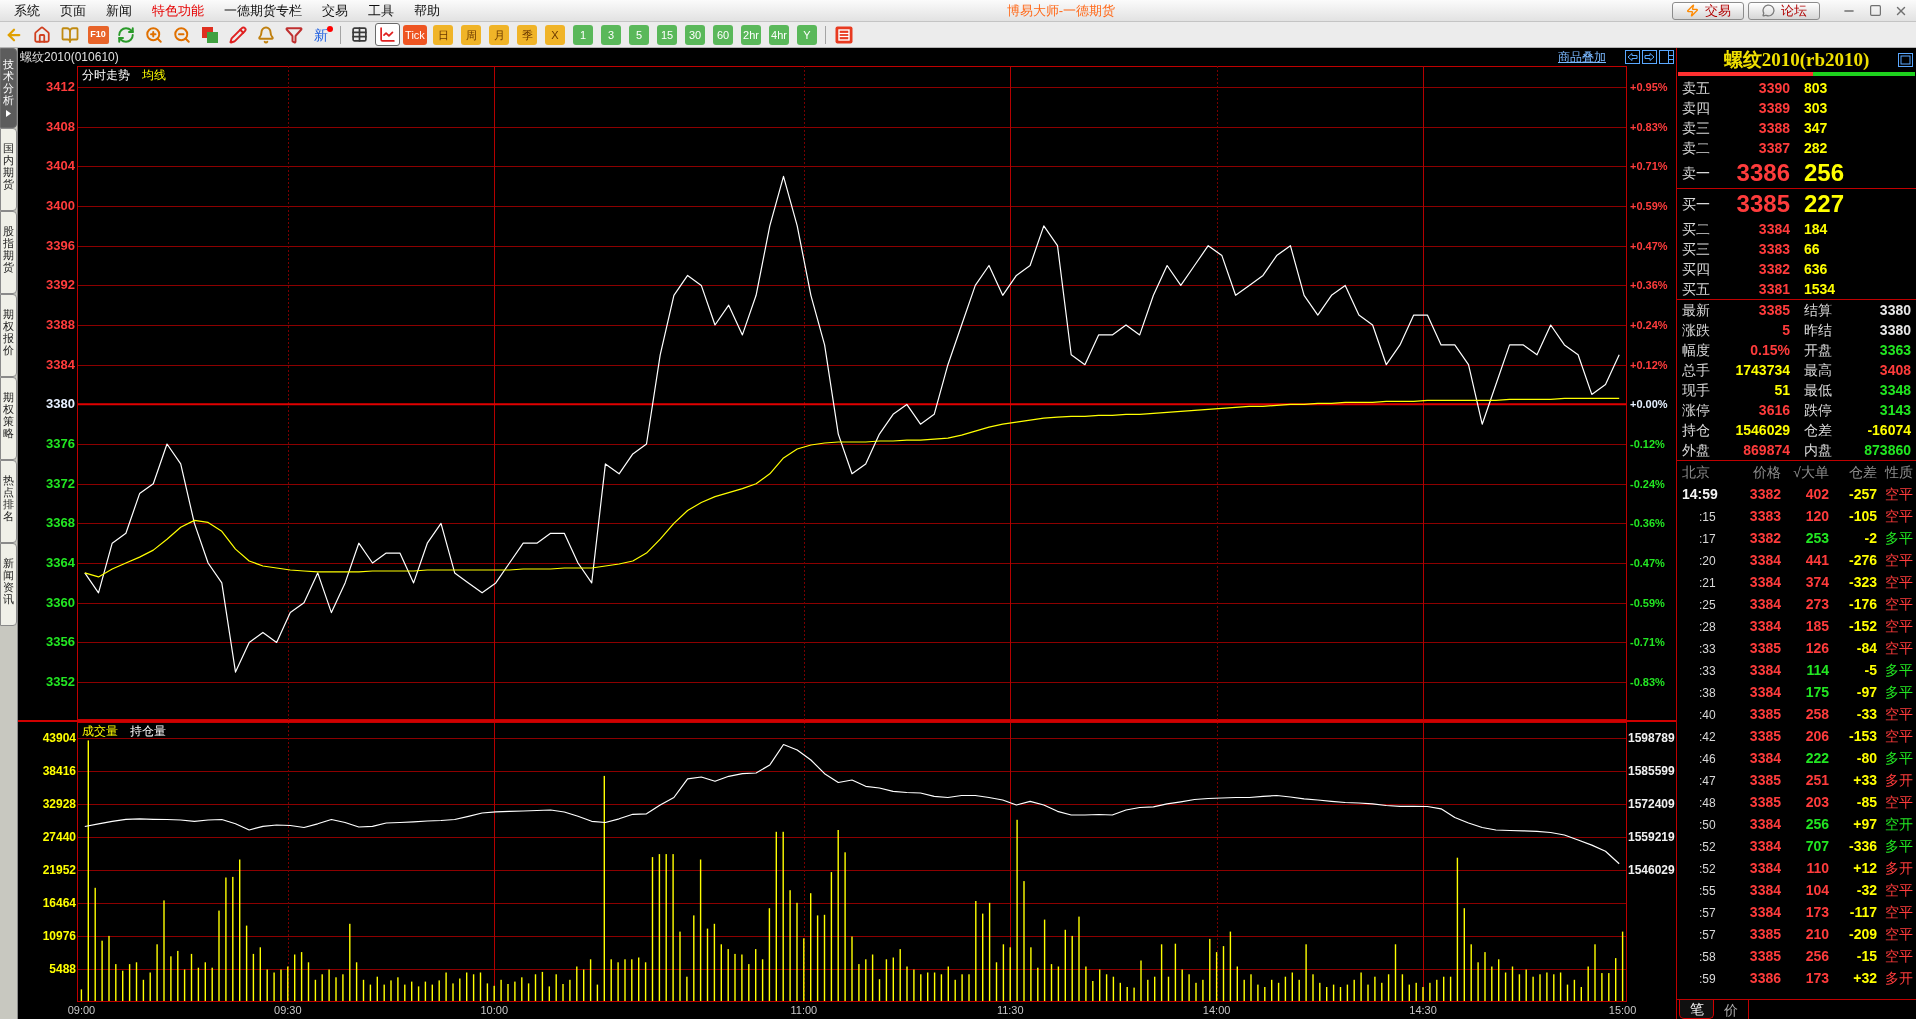  What do you see at coordinates (1649, 364) in the screenshot?
I see `percent-axis-label: +0.12%` at bounding box center [1649, 364].